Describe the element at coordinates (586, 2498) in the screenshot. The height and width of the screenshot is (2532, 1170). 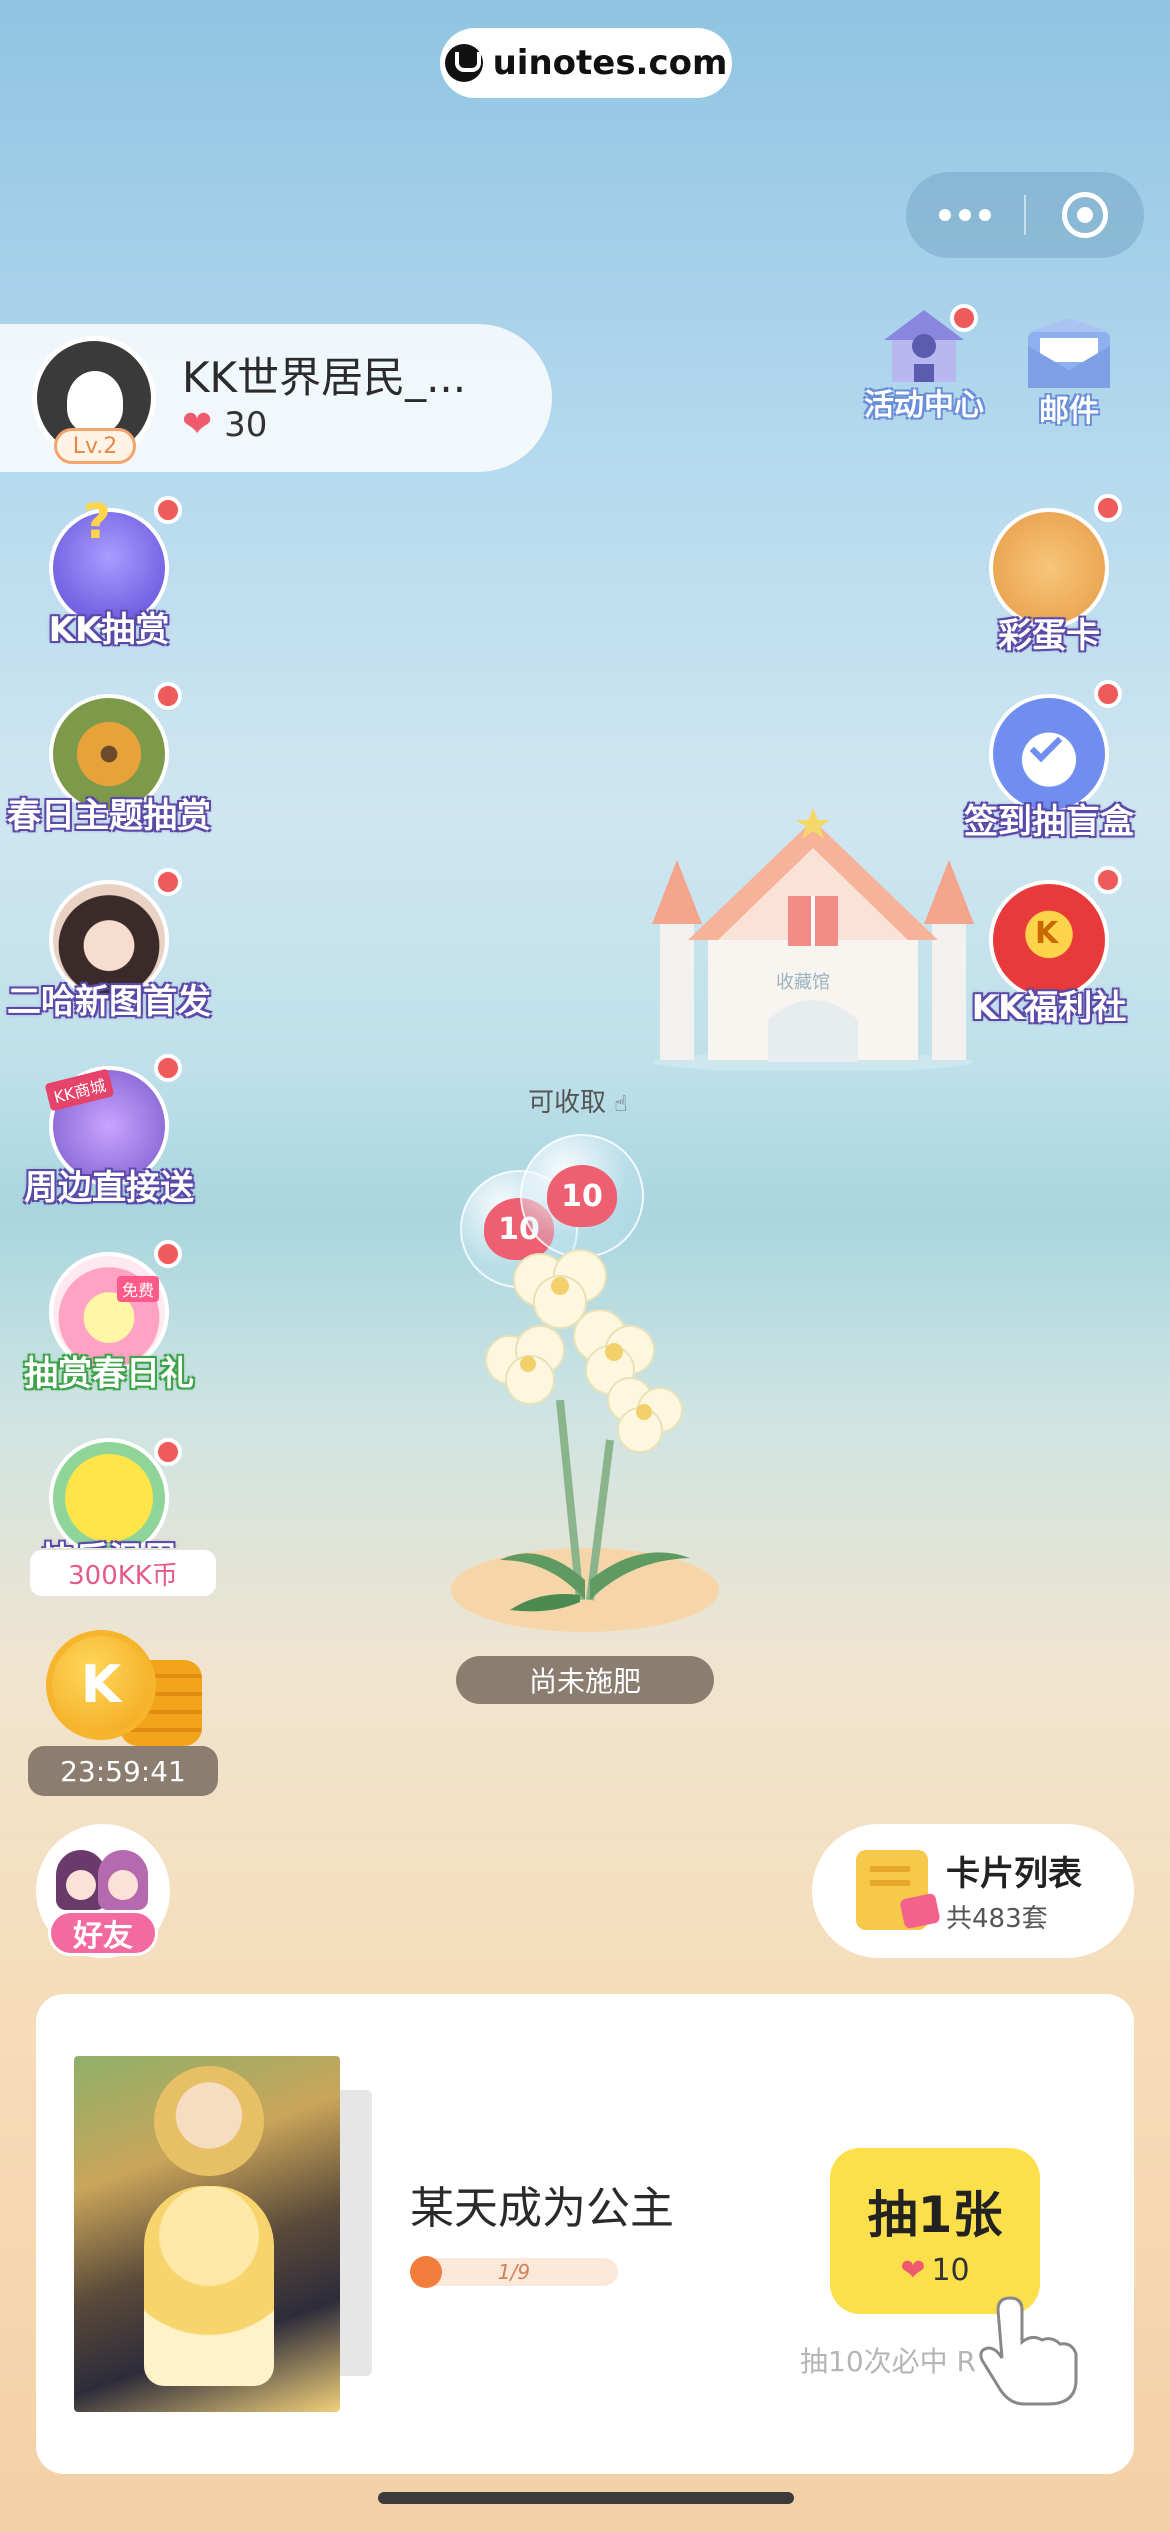
I see `home-indicator` at that location.